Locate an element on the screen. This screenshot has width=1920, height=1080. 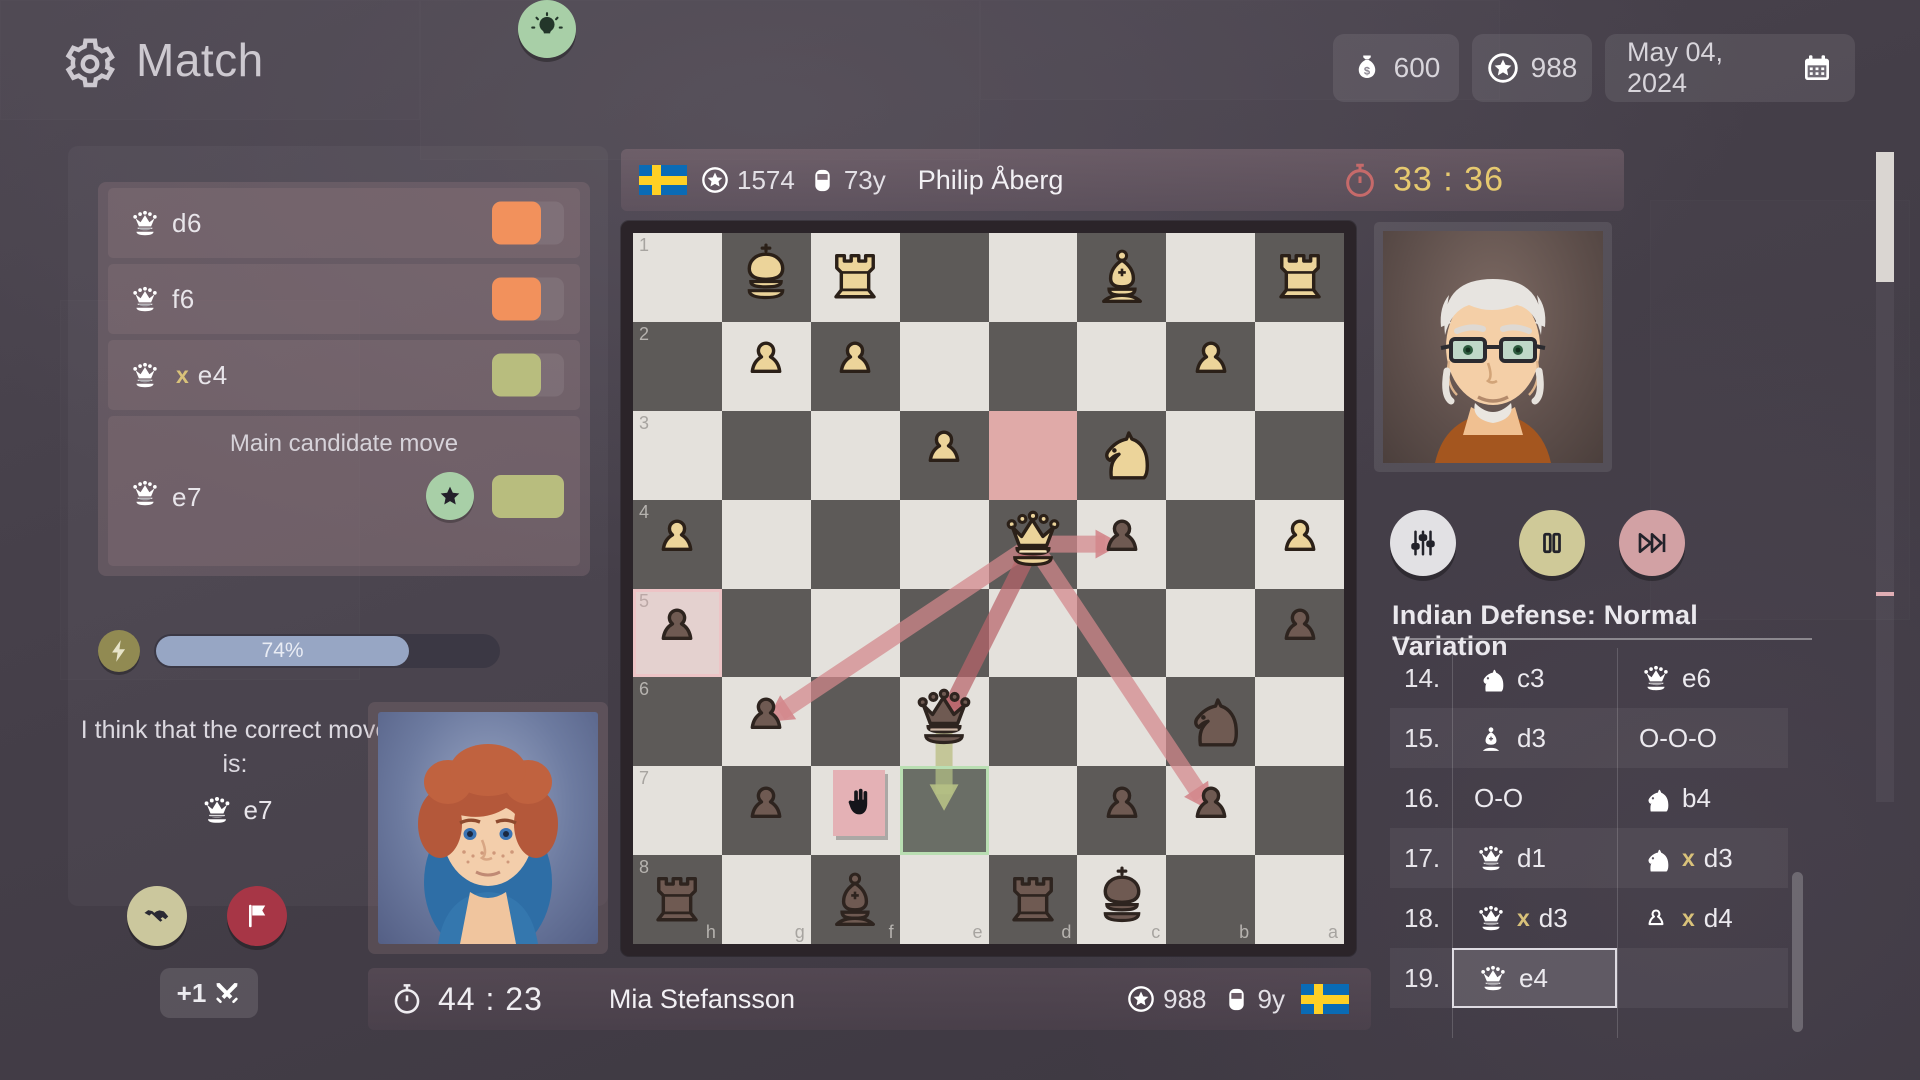
fast-forward-button is located at coordinates (1652, 543).